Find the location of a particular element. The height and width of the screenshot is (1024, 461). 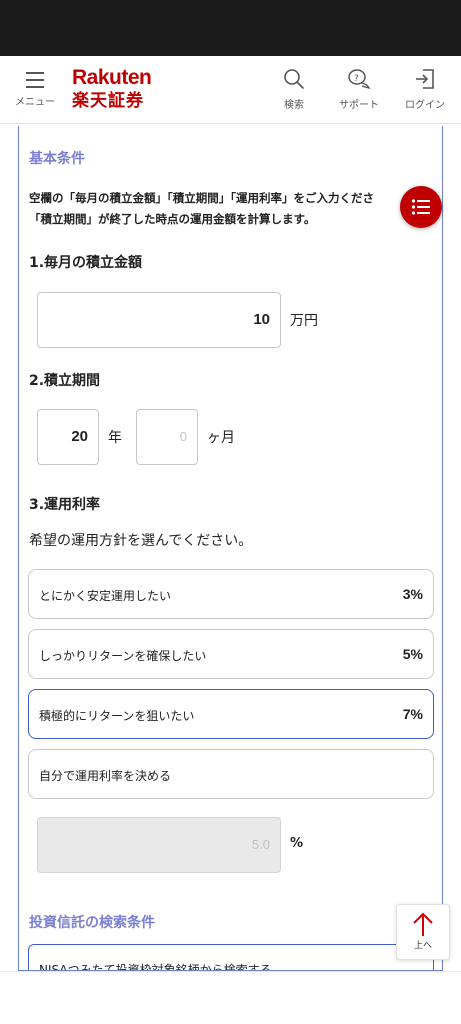

rate-option-value: 3% is located at coordinates (412, 594).